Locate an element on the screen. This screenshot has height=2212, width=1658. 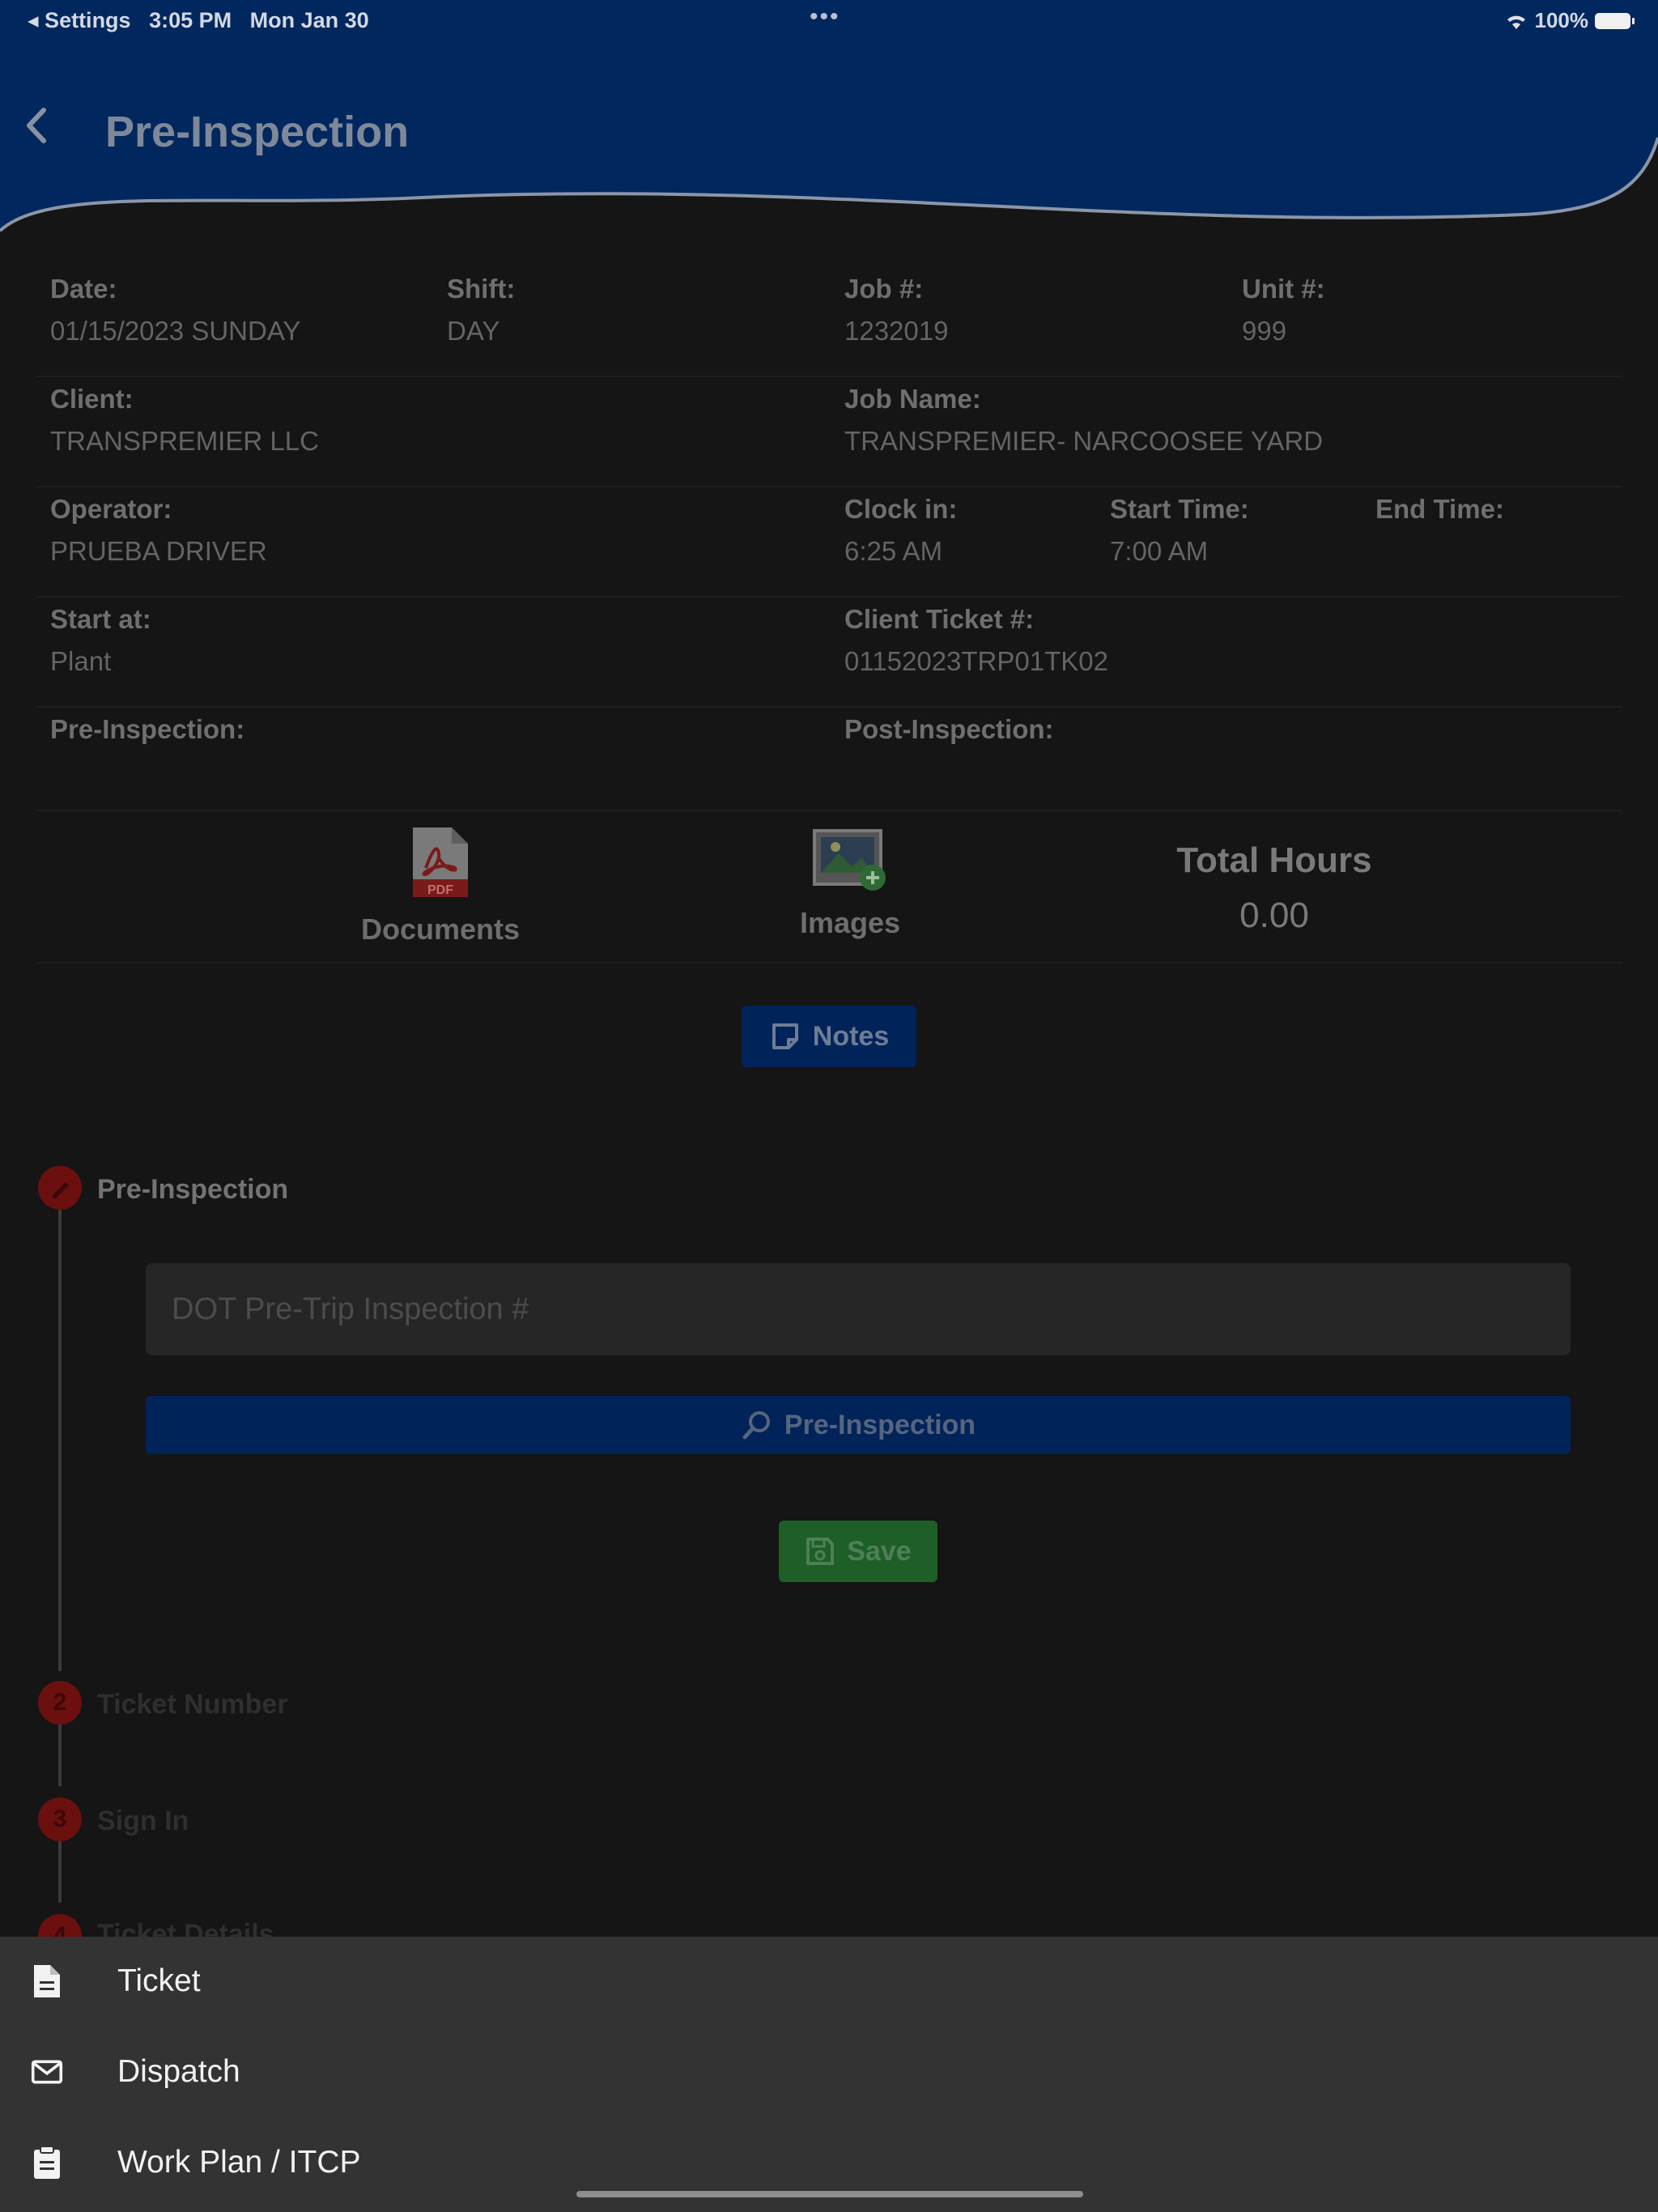
dot-pretrip-input: DOT Pre-Trip Inspection # is located at coordinates (858, 1309).